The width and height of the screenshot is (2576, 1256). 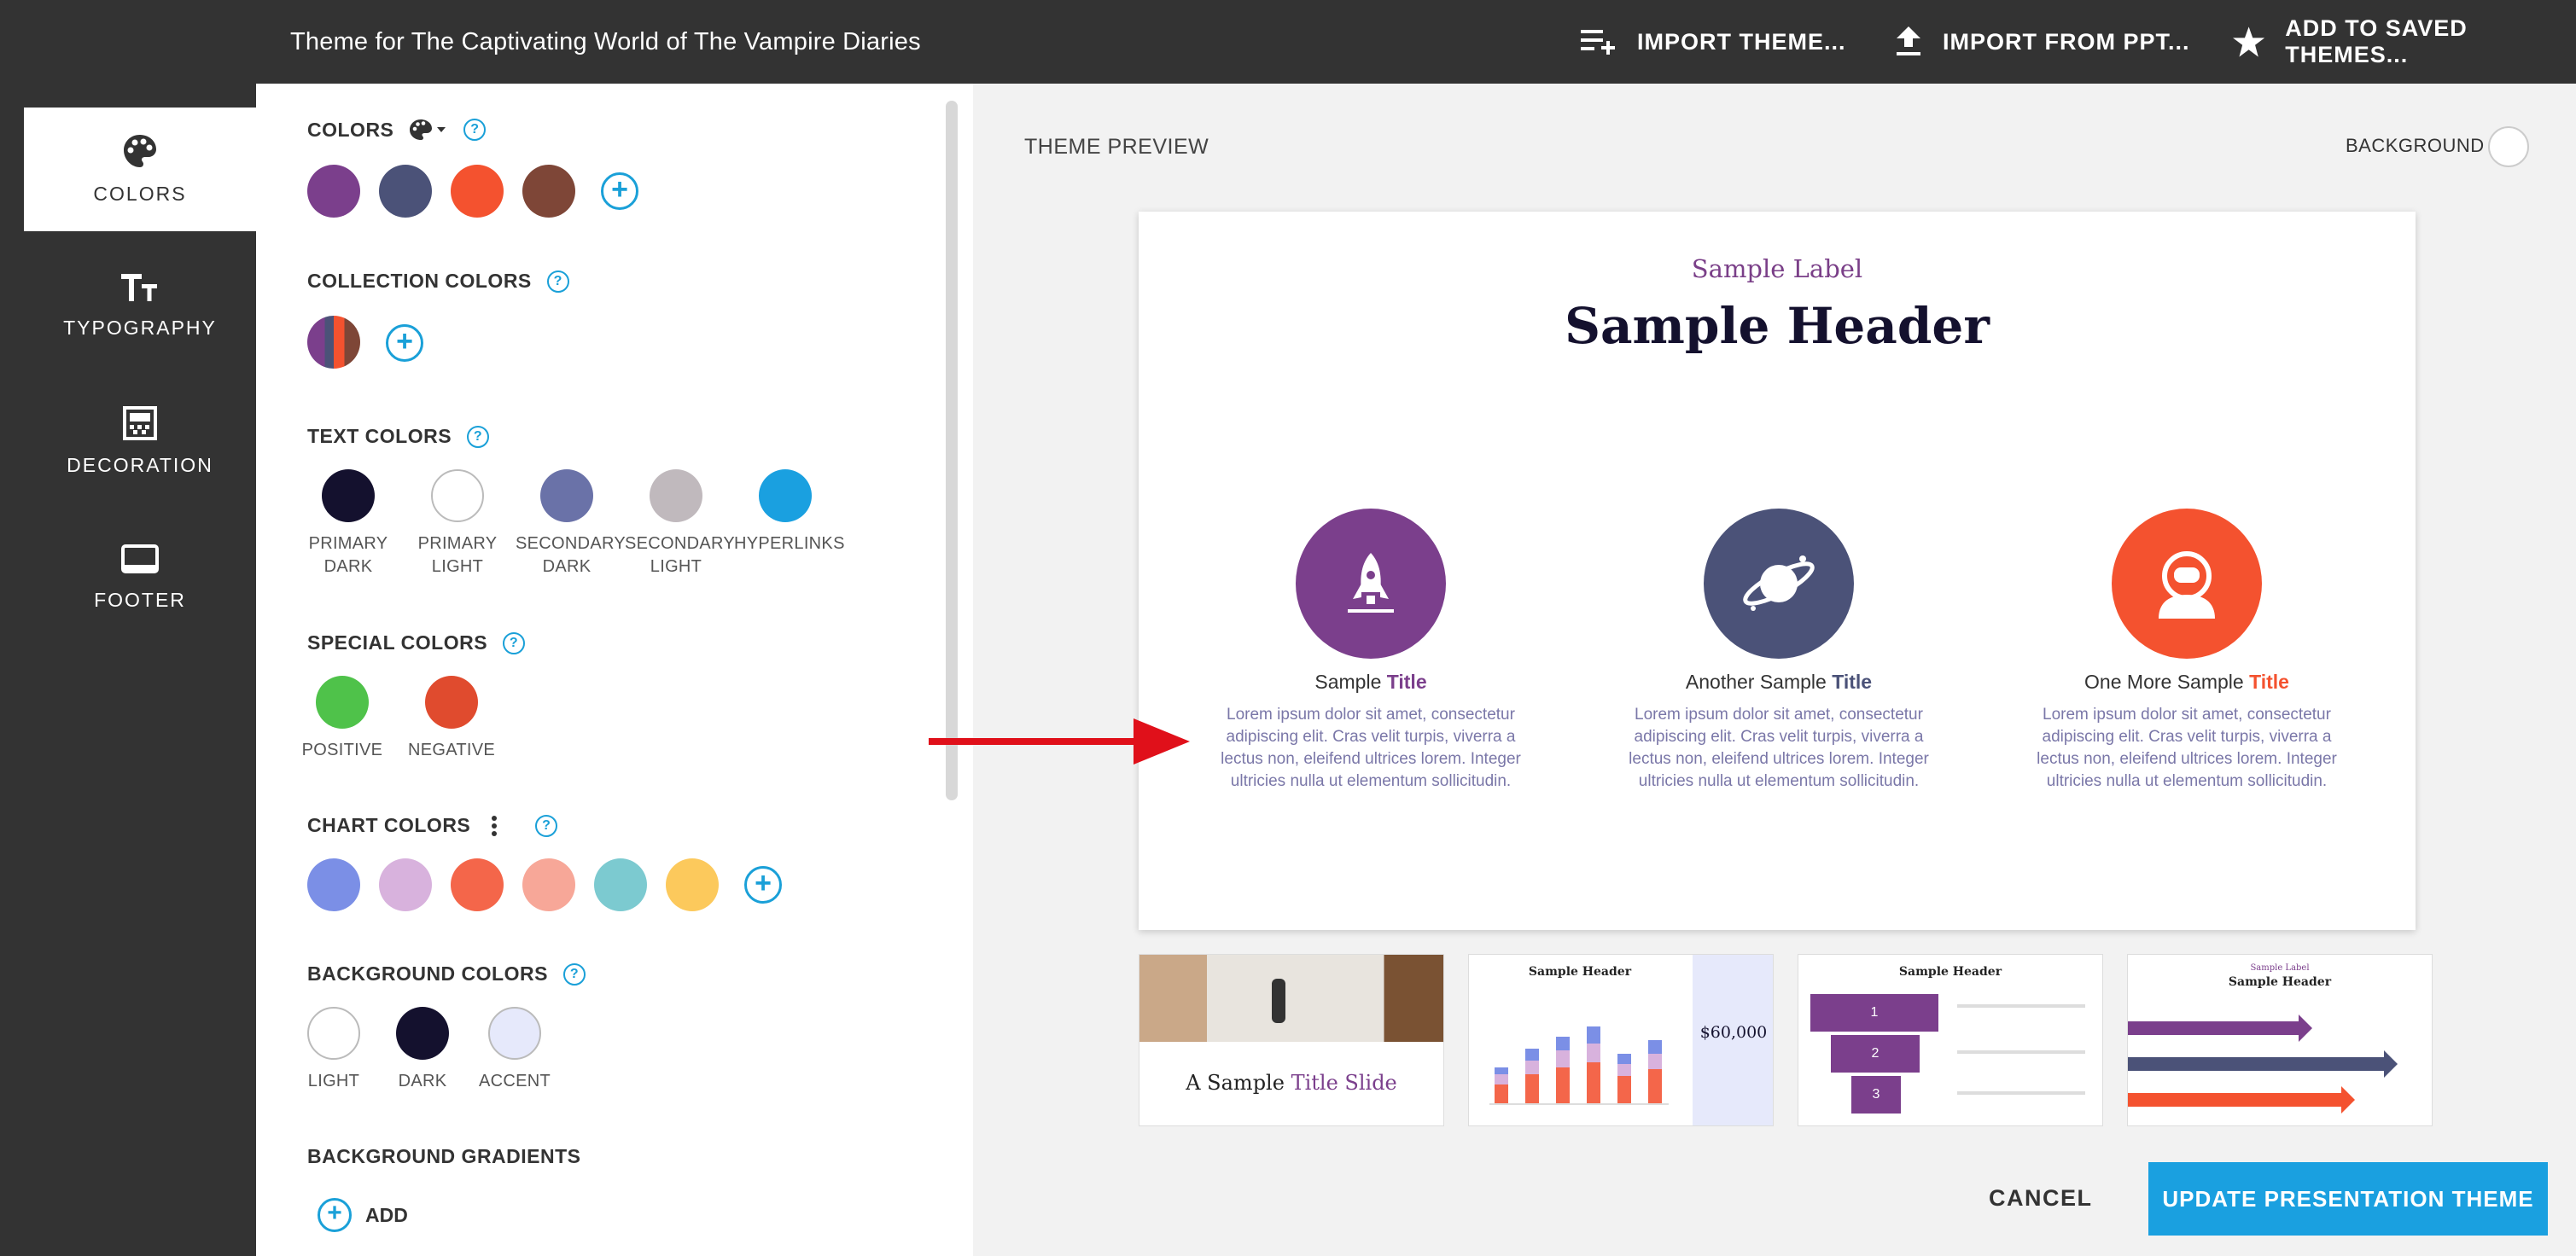 What do you see at coordinates (333, 342) in the screenshot?
I see `collection-swatch` at bounding box center [333, 342].